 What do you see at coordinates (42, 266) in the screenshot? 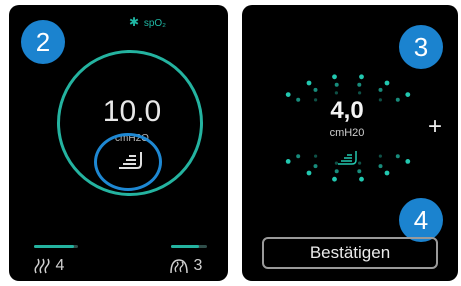
I see `humidity-icon` at bounding box center [42, 266].